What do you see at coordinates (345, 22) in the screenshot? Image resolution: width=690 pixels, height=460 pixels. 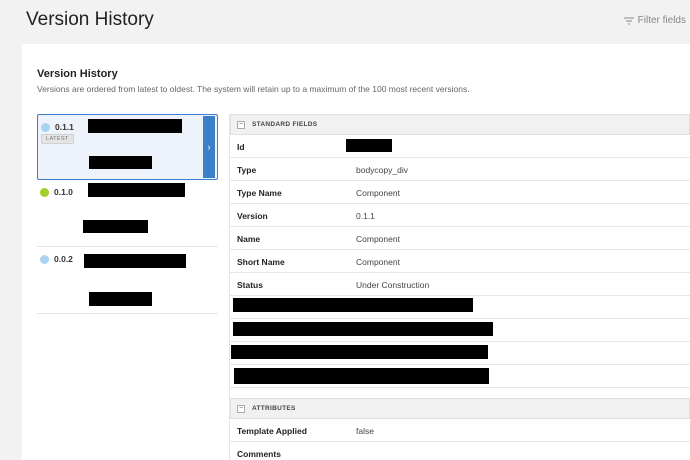 I see `page-header: Version History Filter fields` at bounding box center [345, 22].